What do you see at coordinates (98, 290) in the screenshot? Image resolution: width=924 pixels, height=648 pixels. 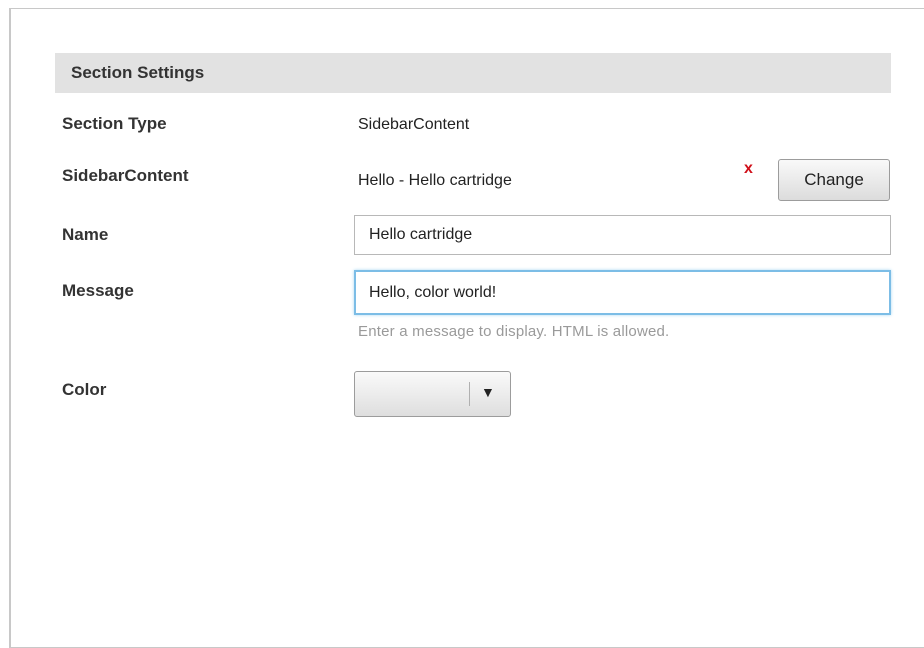 I see `message-label: Message` at bounding box center [98, 290].